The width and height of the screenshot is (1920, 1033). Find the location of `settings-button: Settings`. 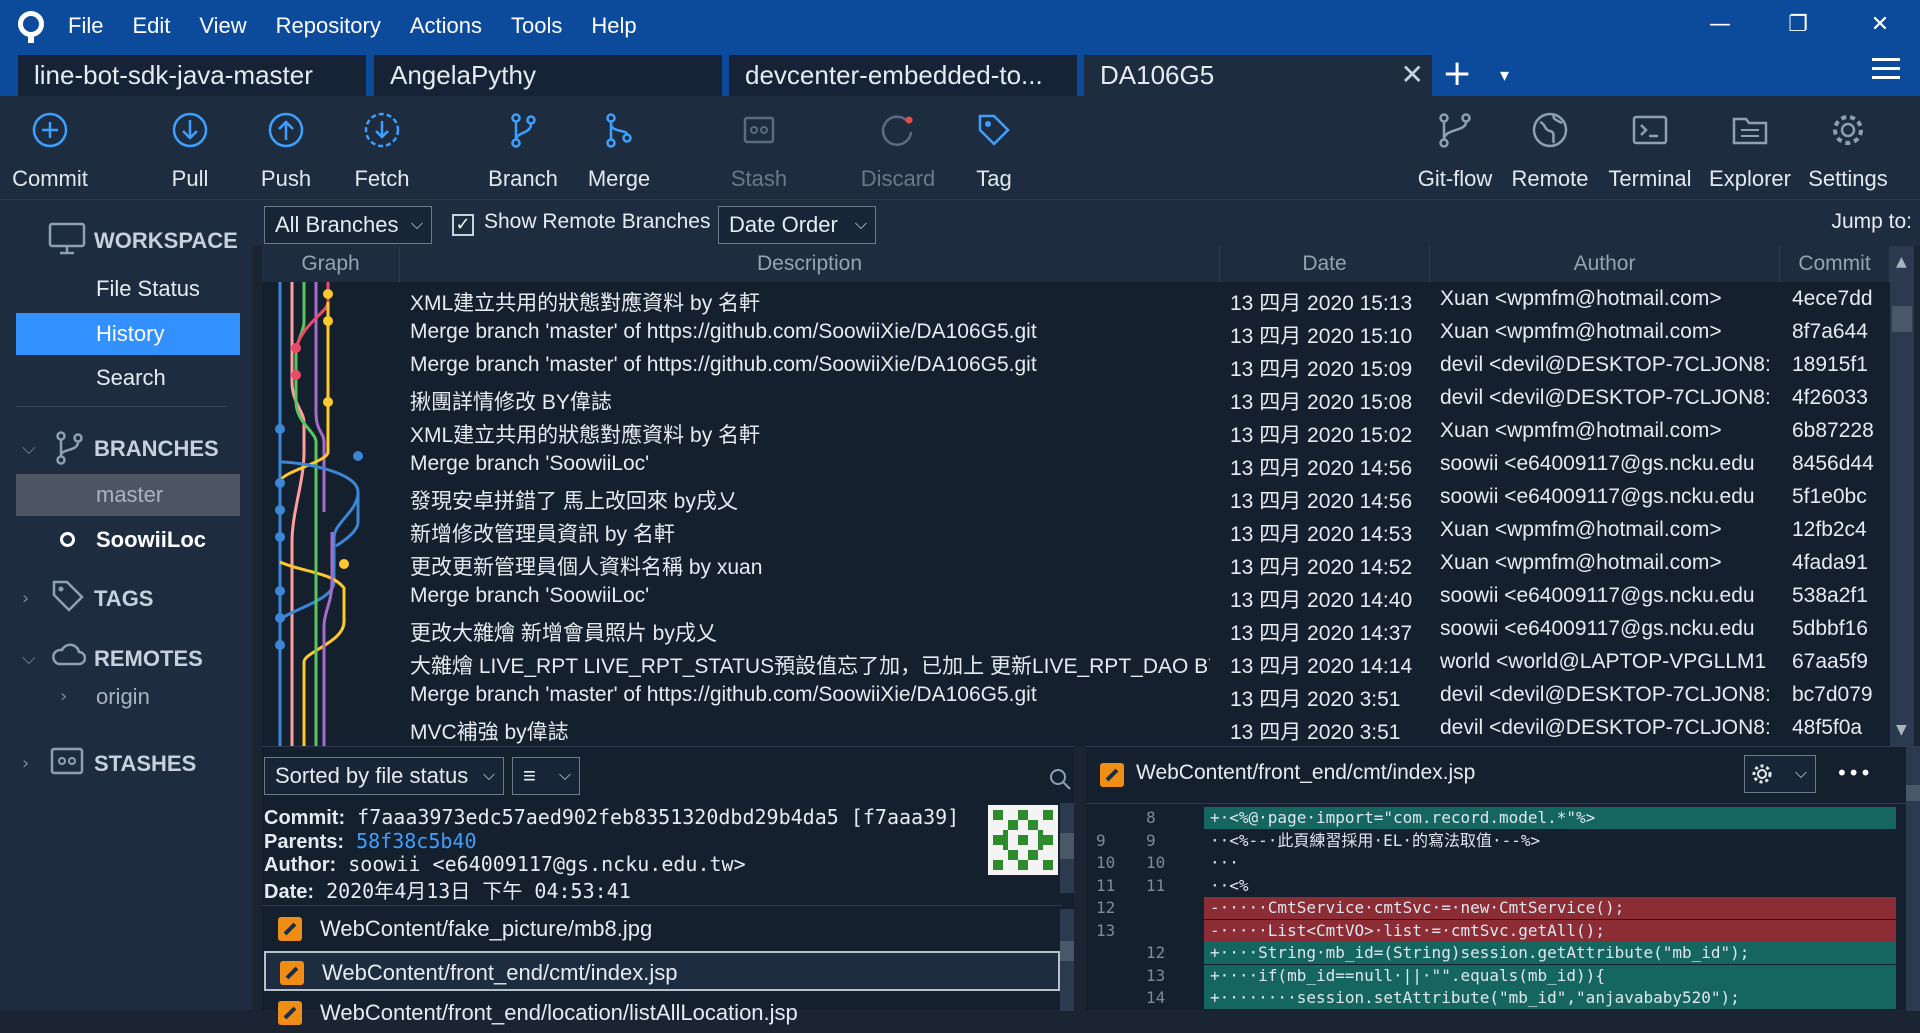

settings-button: Settings is located at coordinates (1848, 151).